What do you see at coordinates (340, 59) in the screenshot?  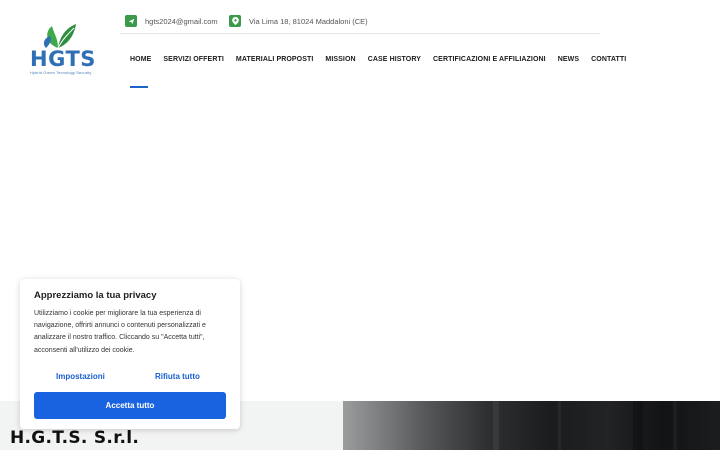 I see `nav-item-mission: MISSION` at bounding box center [340, 59].